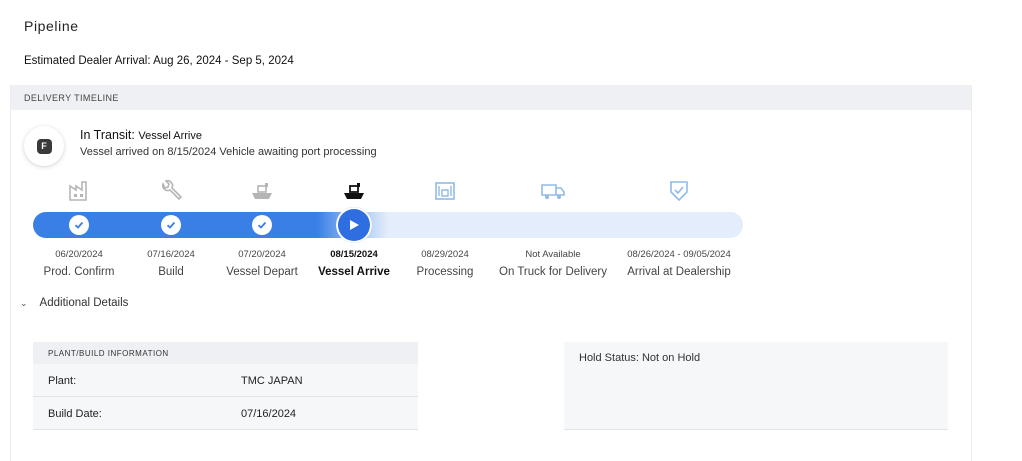 Image resolution: width=1022 pixels, height=461 pixels. I want to click on status-icon: F, so click(44, 146).